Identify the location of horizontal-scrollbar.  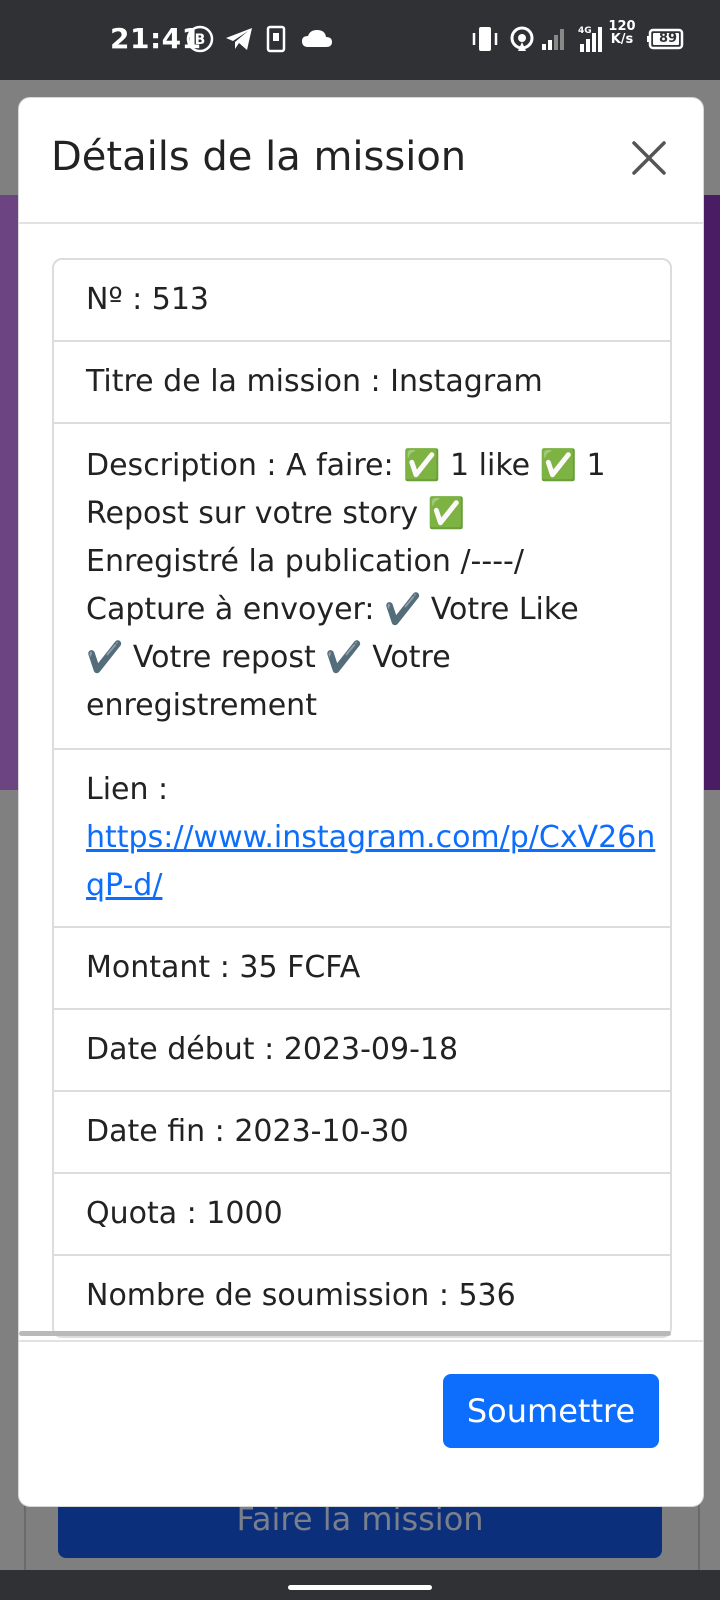
(345, 1333).